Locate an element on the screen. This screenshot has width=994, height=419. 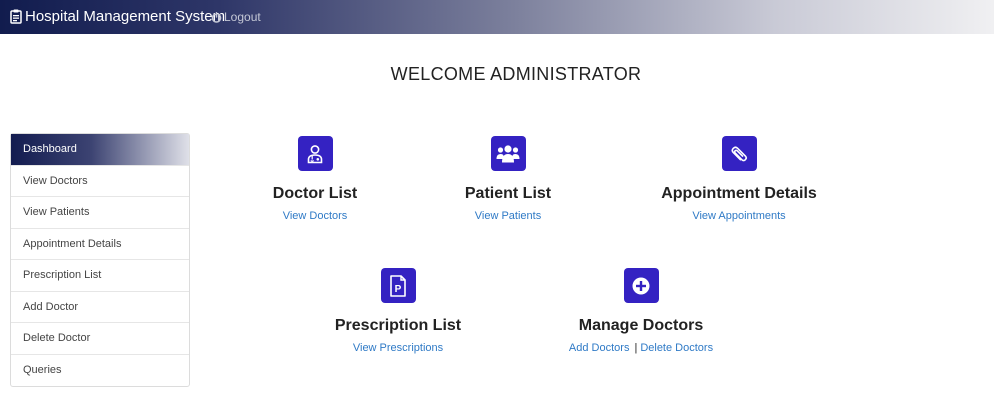
logout-link: Logout is located at coordinates (236, 17).